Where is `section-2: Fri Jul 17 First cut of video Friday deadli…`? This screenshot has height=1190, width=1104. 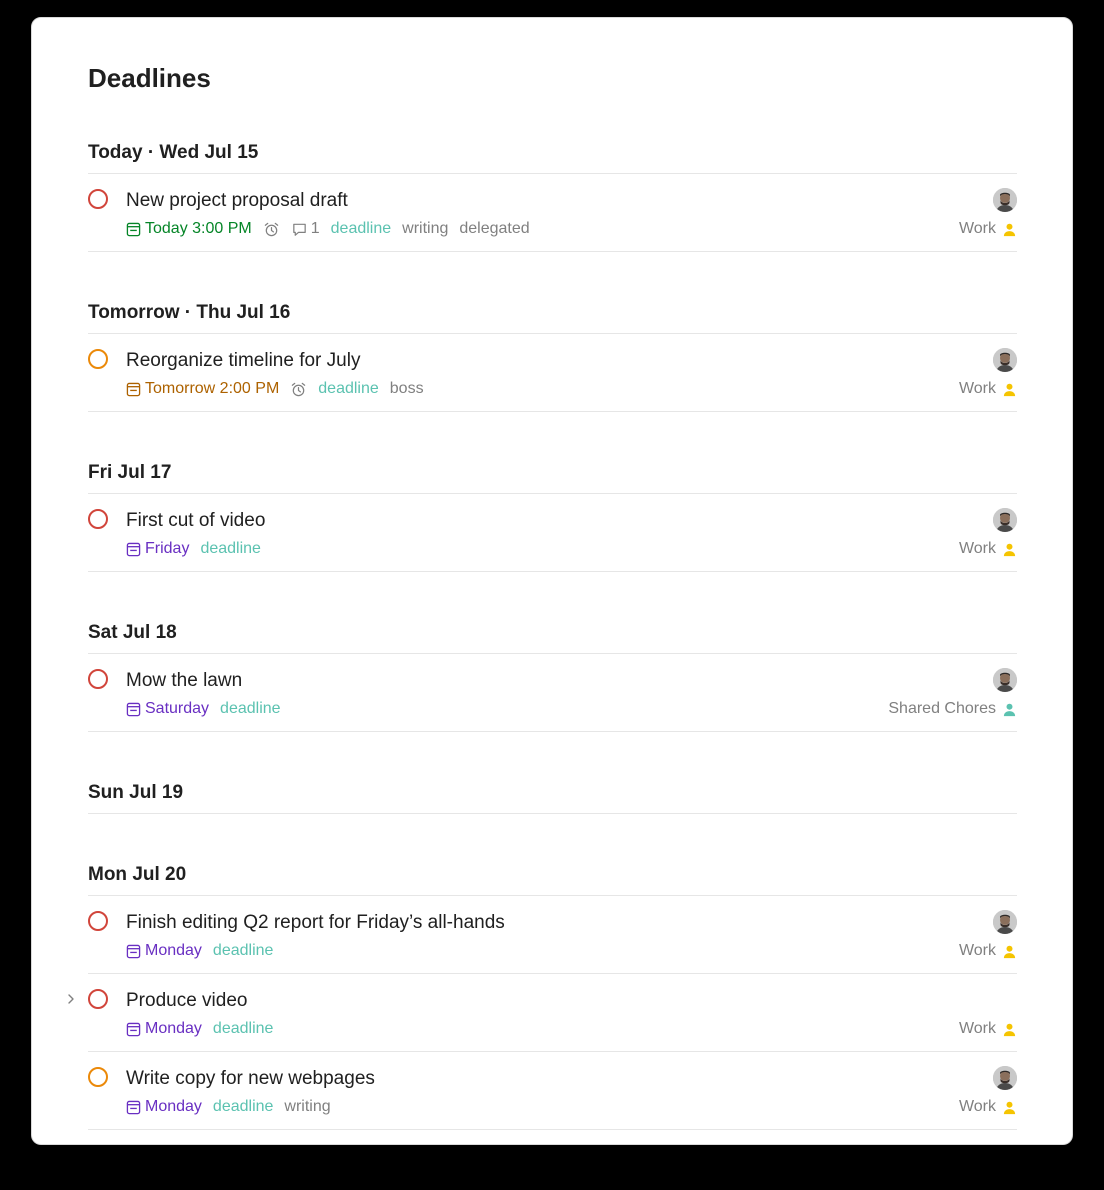 section-2: Fri Jul 17 First cut of video Friday deadli… is located at coordinates (552, 513).